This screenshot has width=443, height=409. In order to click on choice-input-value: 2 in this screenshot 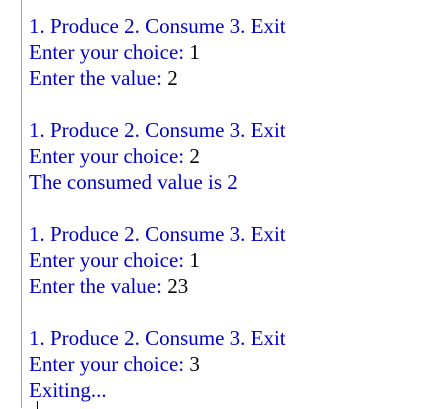, I will do `click(194, 156)`.